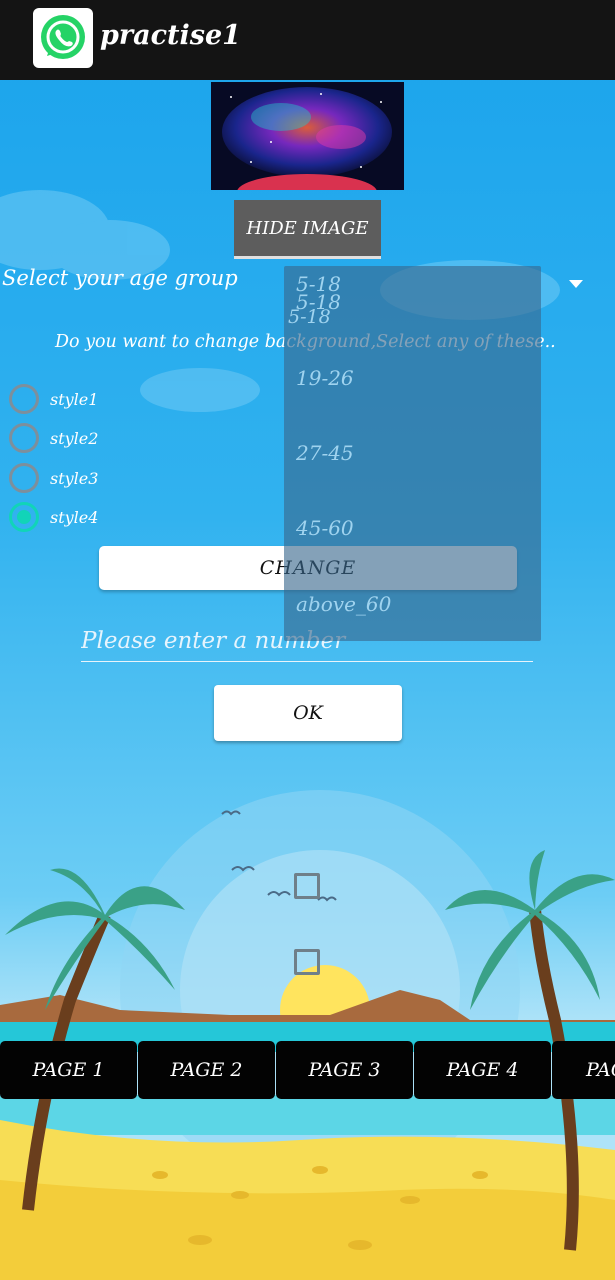 This screenshot has width=615, height=1280. Describe the element at coordinates (576, 284) in the screenshot. I see `chevron-down-icon` at that location.